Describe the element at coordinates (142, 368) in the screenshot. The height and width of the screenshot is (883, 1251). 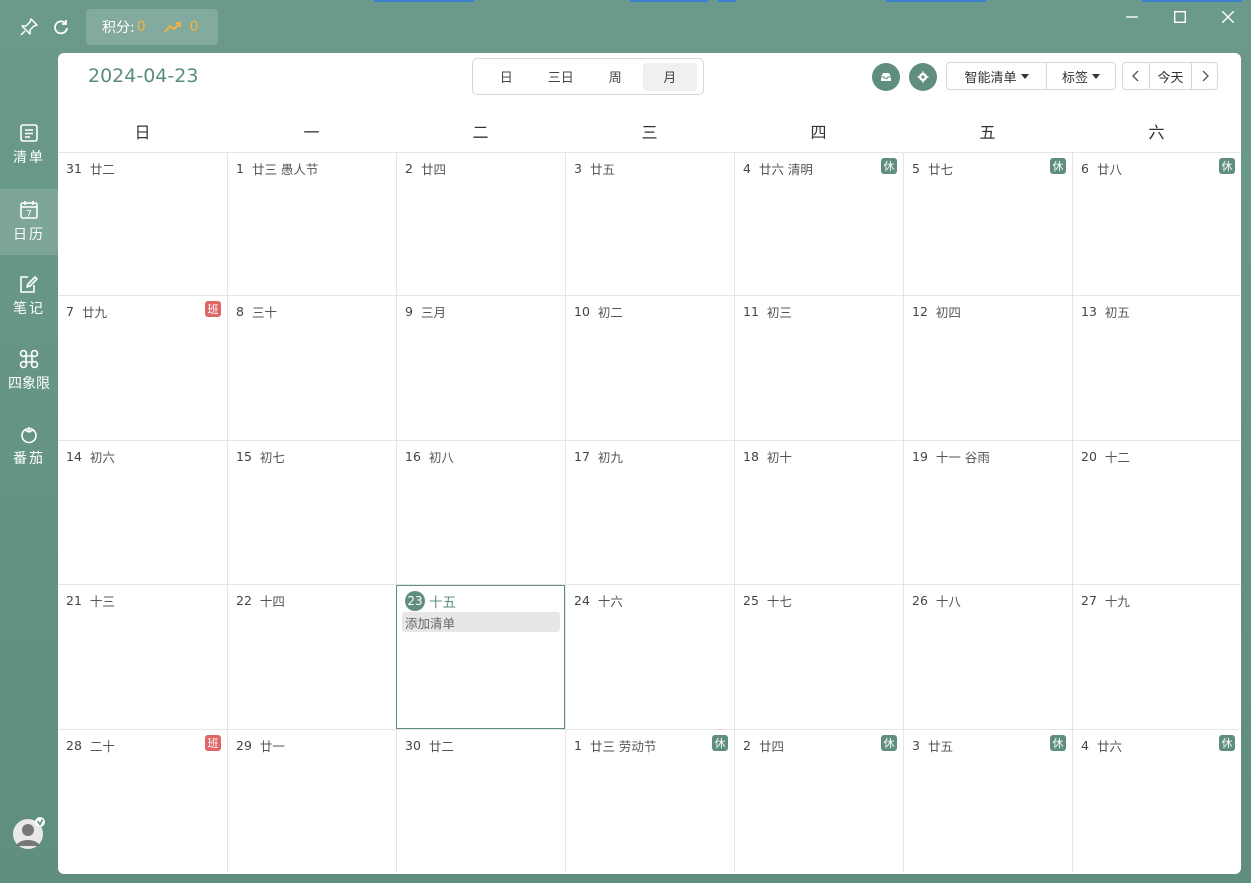
I see `day-cell: 7 廿九 班` at that location.